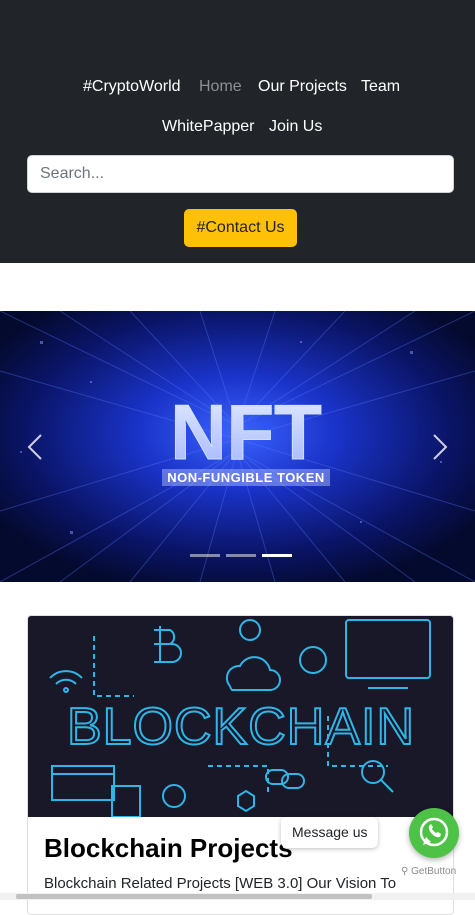 The width and height of the screenshot is (475, 915). What do you see at coordinates (241, 727) in the screenshot?
I see `blockchain-image-text: BLOCKCHAIN` at bounding box center [241, 727].